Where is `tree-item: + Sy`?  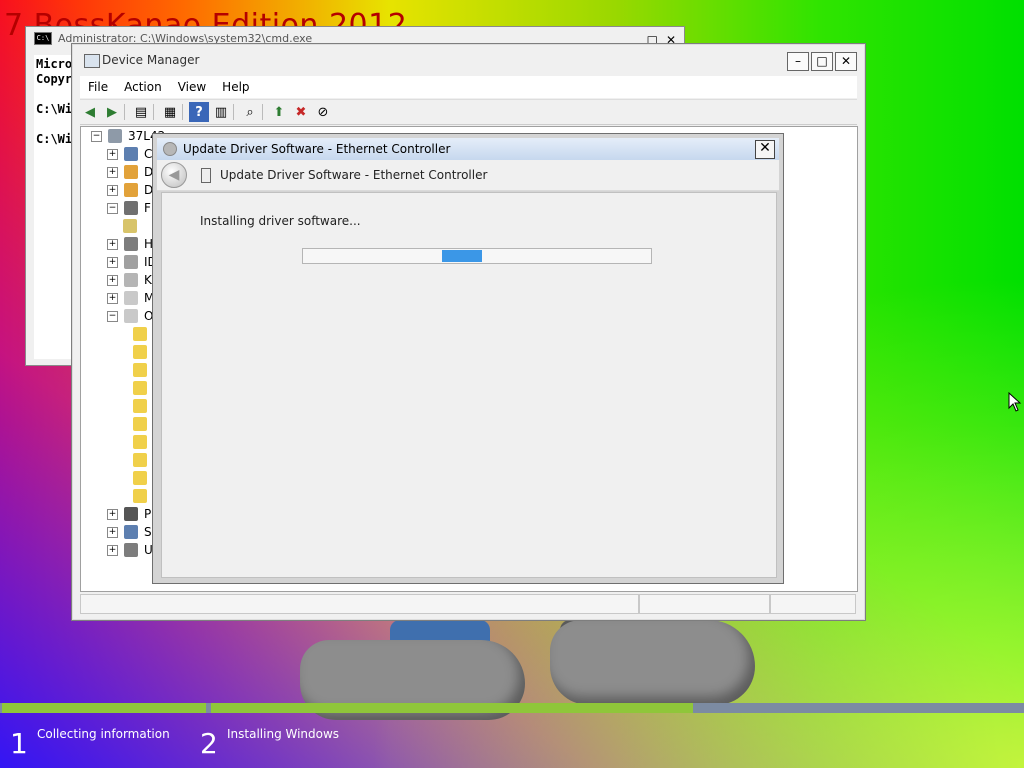 tree-item: + Sy is located at coordinates (133, 532).